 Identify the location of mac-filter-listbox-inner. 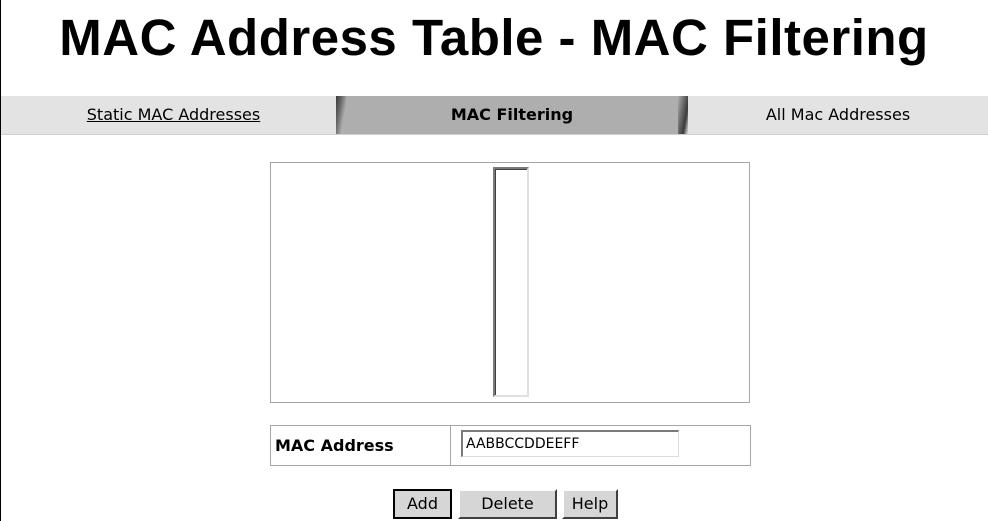
(511, 282).